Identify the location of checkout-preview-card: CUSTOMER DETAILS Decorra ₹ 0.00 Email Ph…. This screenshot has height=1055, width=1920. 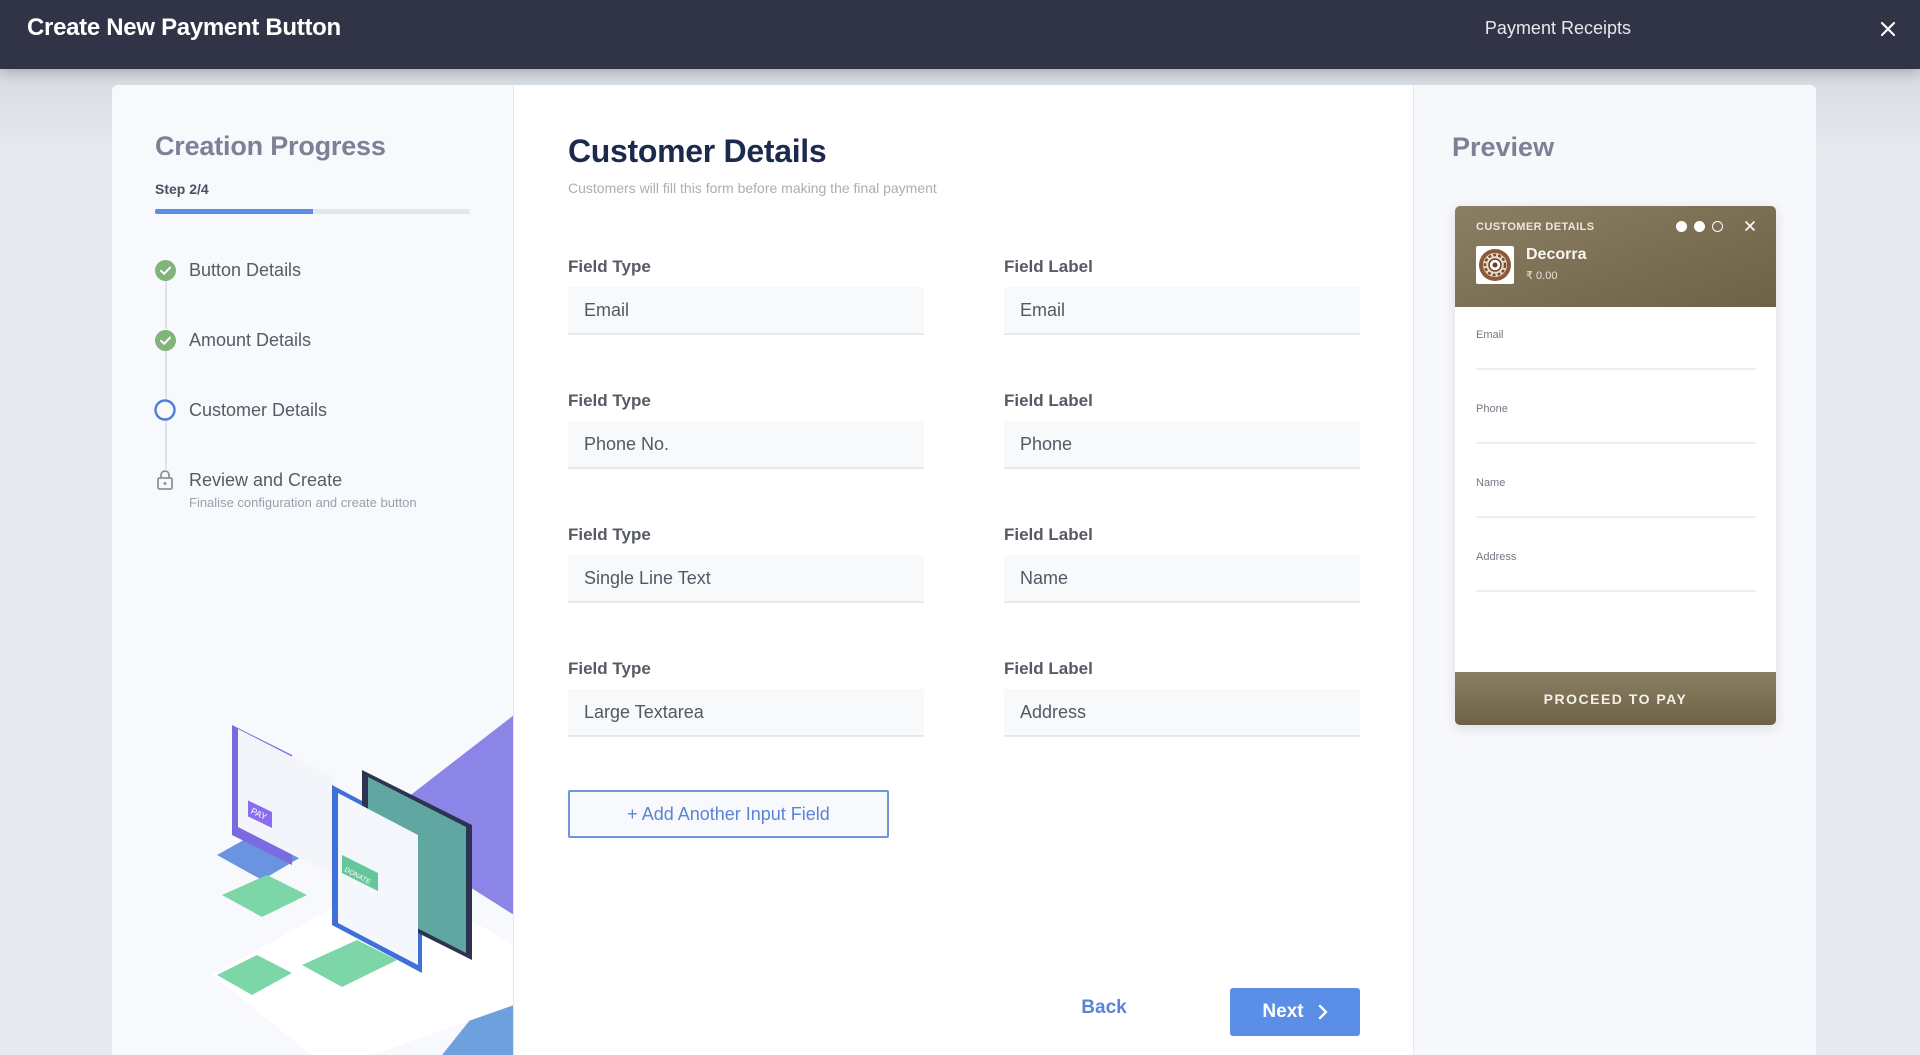
(1615, 465).